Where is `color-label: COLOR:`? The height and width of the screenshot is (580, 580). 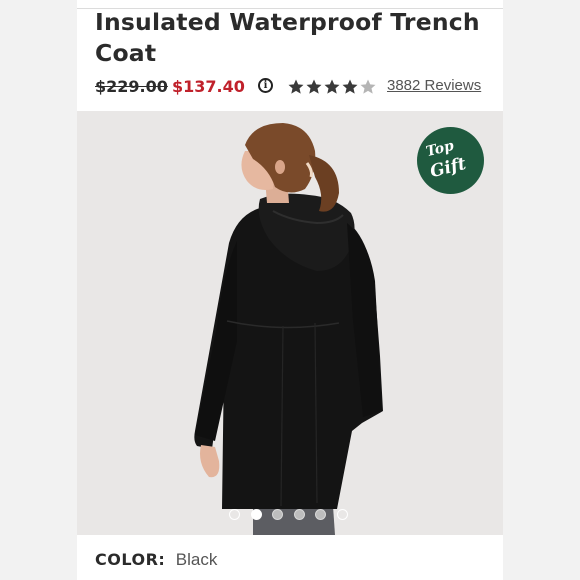
color-label: COLOR: is located at coordinates (130, 559).